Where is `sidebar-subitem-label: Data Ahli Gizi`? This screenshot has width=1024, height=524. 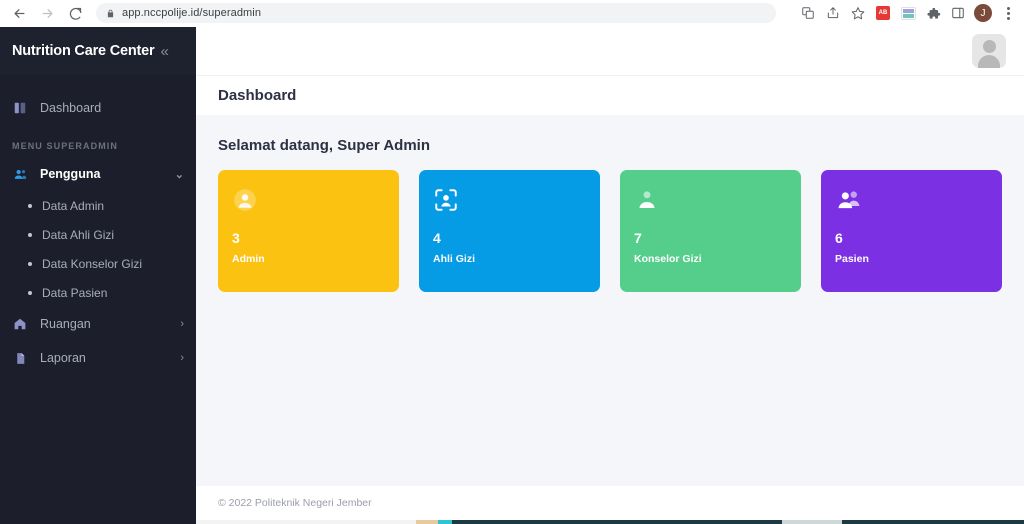 sidebar-subitem-label: Data Ahli Gizi is located at coordinates (78, 234).